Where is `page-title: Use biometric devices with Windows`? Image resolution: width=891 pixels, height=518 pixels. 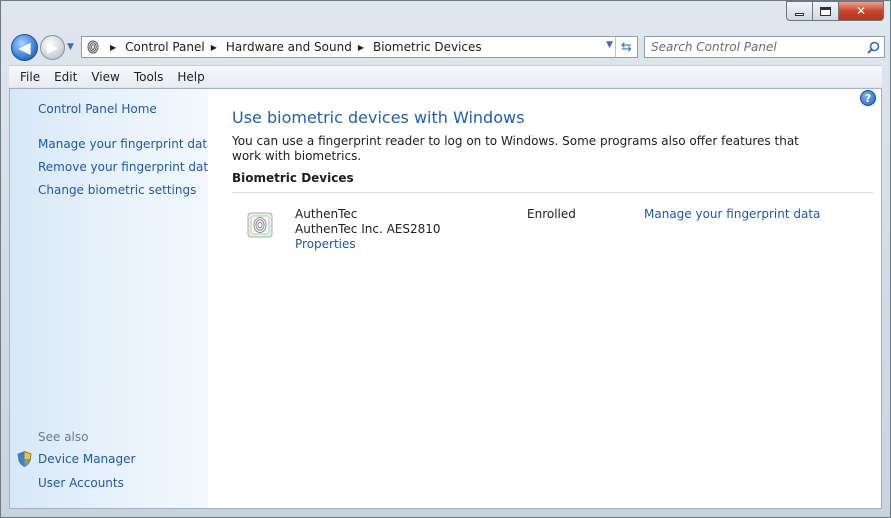 page-title: Use biometric devices with Windows is located at coordinates (378, 117).